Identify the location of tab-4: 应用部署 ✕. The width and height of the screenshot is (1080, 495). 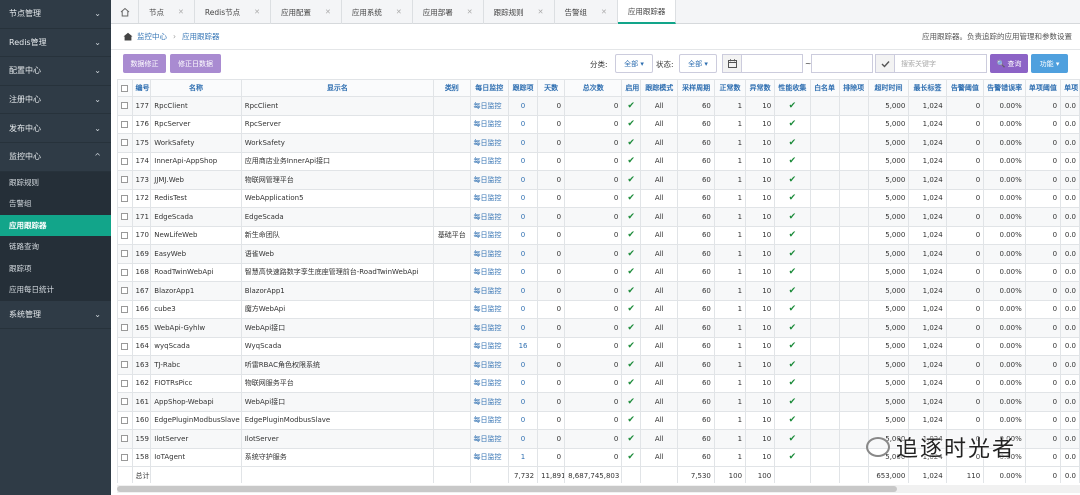
(448, 12).